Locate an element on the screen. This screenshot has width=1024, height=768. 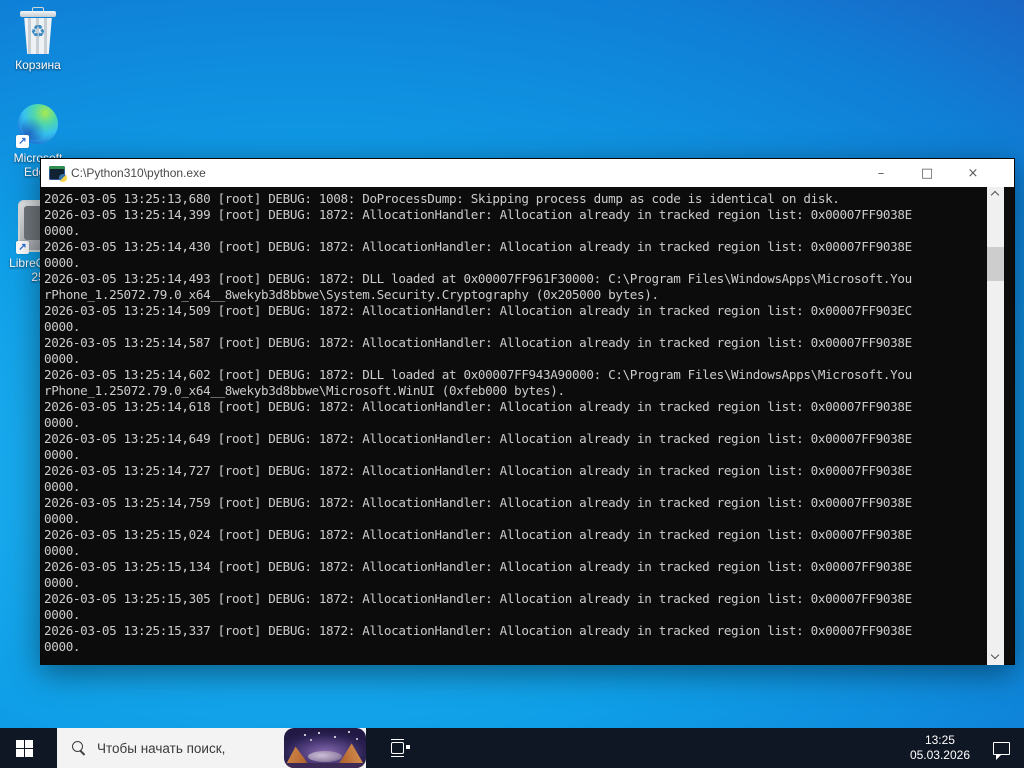
recycle-bin-label: Корзина is located at coordinates (38, 65).